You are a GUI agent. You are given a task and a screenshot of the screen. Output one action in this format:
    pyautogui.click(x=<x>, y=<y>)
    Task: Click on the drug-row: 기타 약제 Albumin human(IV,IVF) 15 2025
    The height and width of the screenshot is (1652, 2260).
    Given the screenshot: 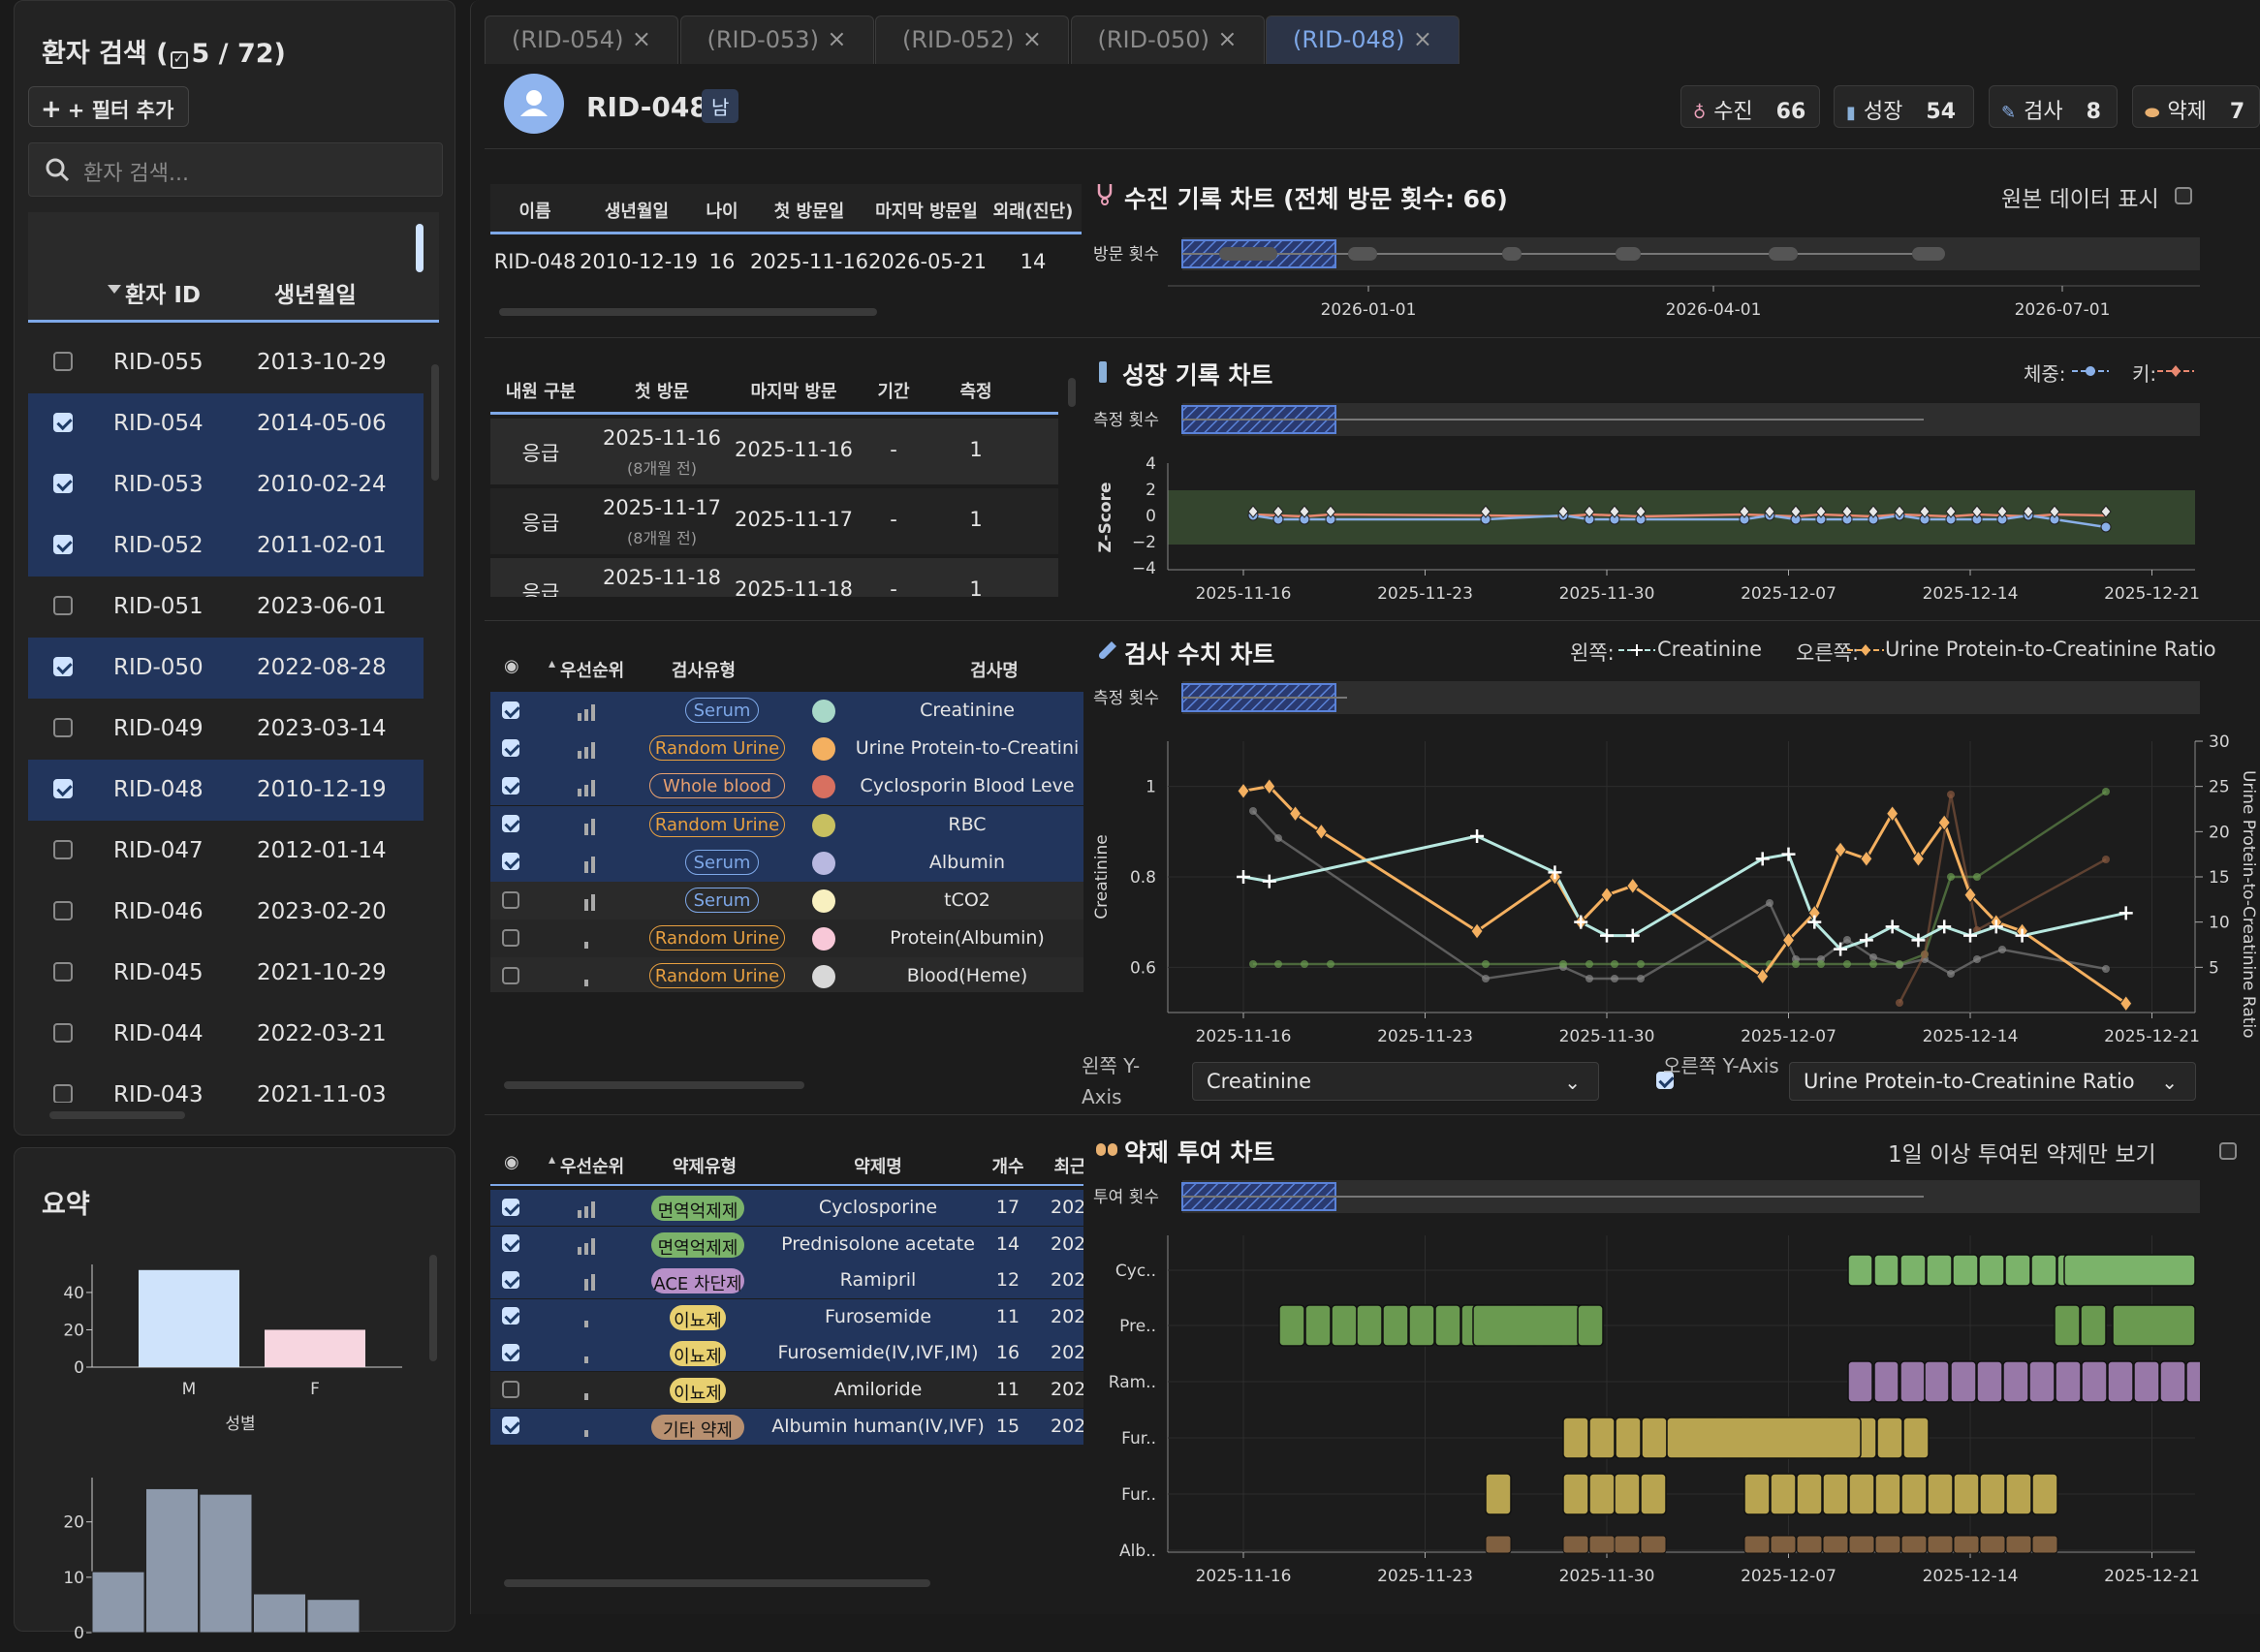 What is the action you would take?
    pyautogui.click(x=786, y=1426)
    